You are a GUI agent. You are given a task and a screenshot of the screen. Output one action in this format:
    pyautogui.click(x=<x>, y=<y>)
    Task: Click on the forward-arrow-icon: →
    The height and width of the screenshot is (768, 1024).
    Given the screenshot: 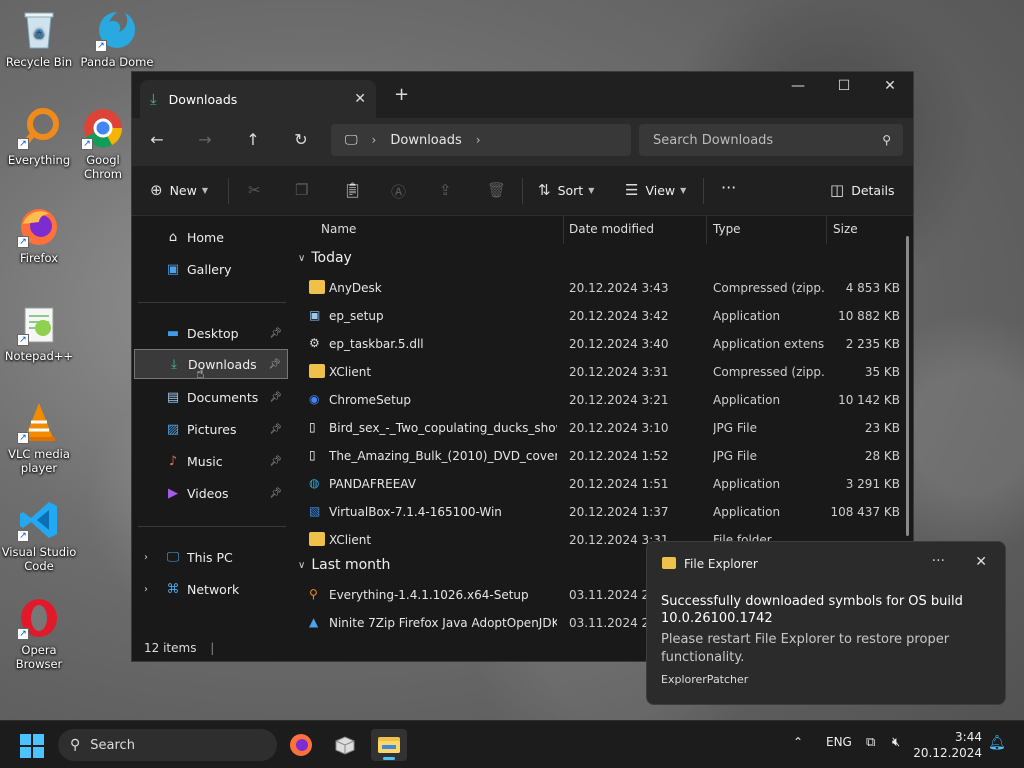 What is the action you would take?
    pyautogui.click(x=205, y=139)
    